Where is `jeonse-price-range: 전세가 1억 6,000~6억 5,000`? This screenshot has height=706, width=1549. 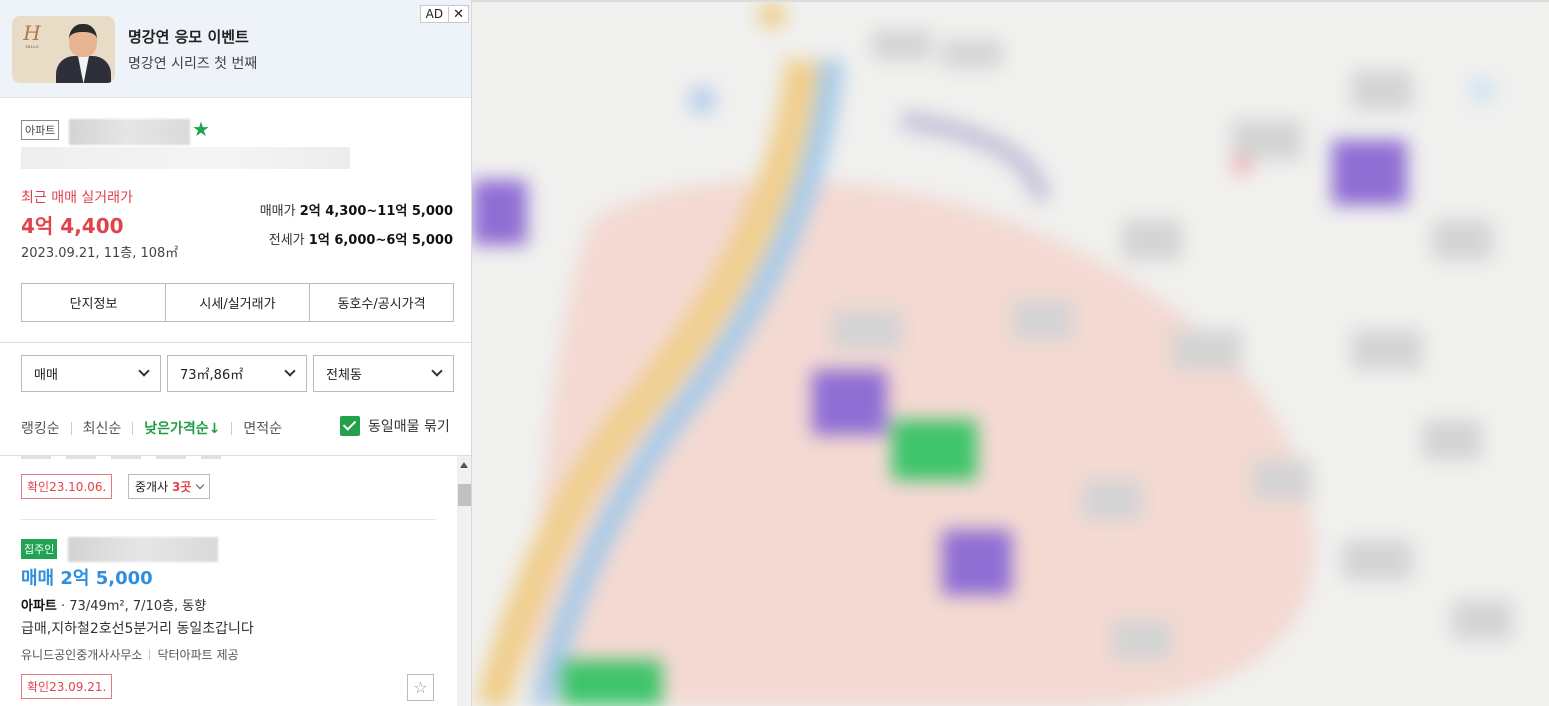
jeonse-price-range: 전세가 1억 6,000~6억 5,000 is located at coordinates (361, 238).